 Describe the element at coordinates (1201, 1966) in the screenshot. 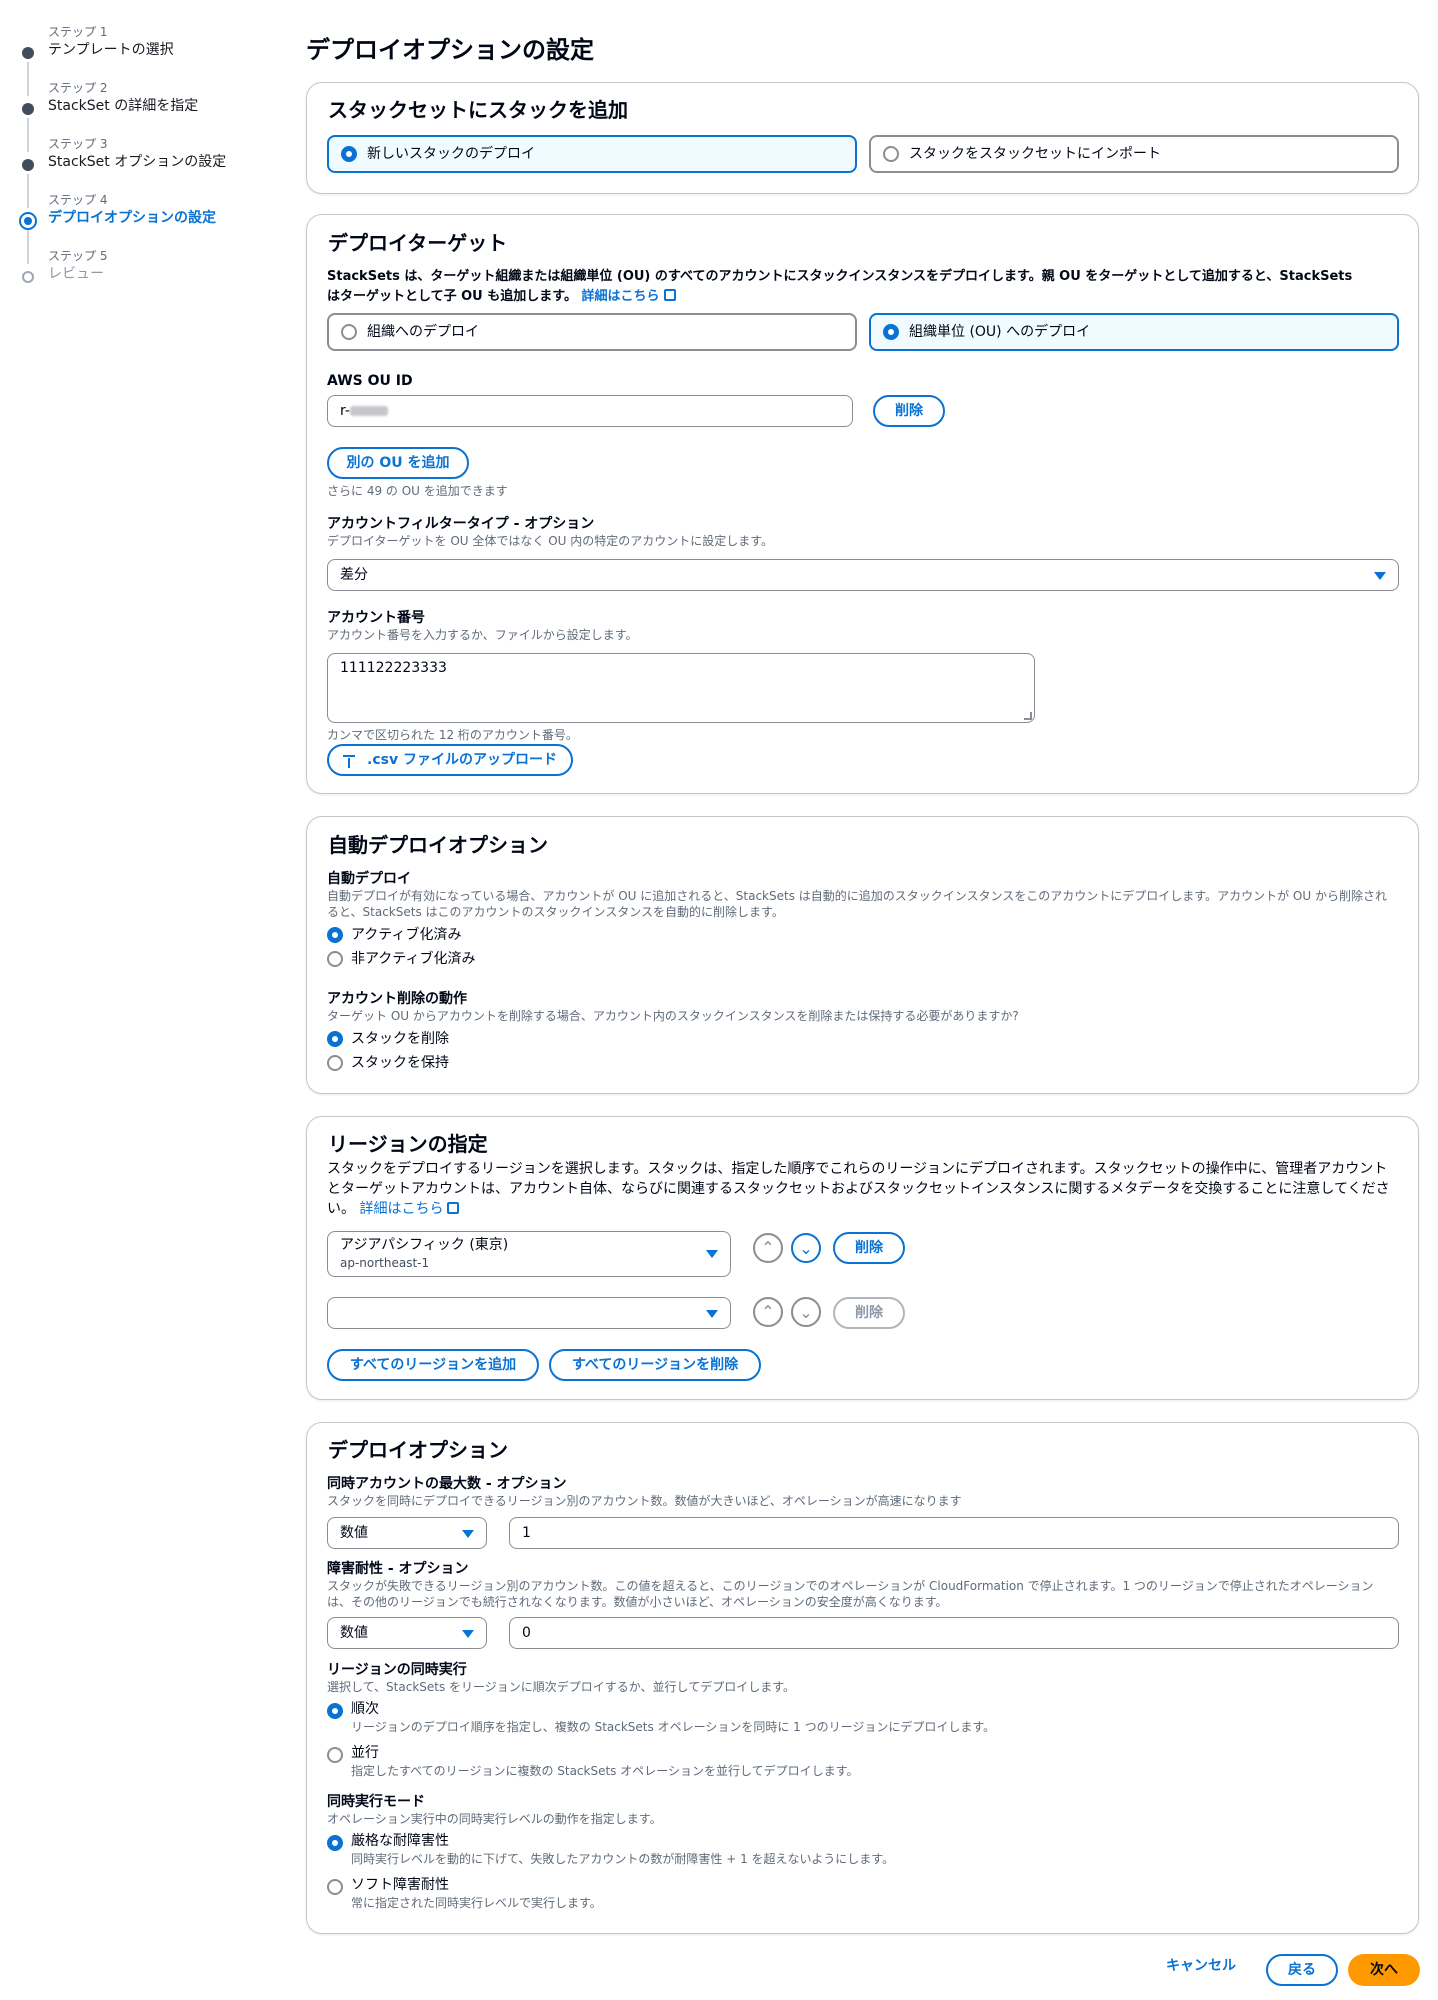

I see `cancel-button: キャンセル` at that location.